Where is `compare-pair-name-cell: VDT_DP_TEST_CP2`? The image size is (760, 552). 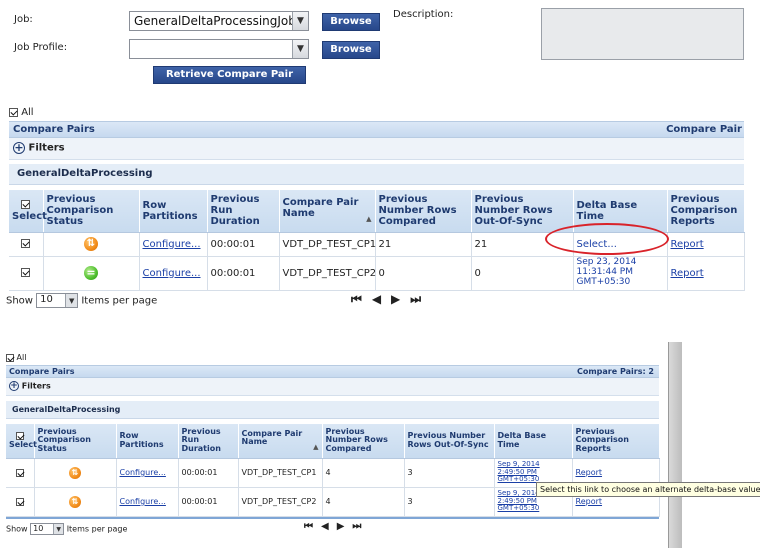 compare-pair-name-cell: VDT_DP_TEST_CP2 is located at coordinates (280, 502).